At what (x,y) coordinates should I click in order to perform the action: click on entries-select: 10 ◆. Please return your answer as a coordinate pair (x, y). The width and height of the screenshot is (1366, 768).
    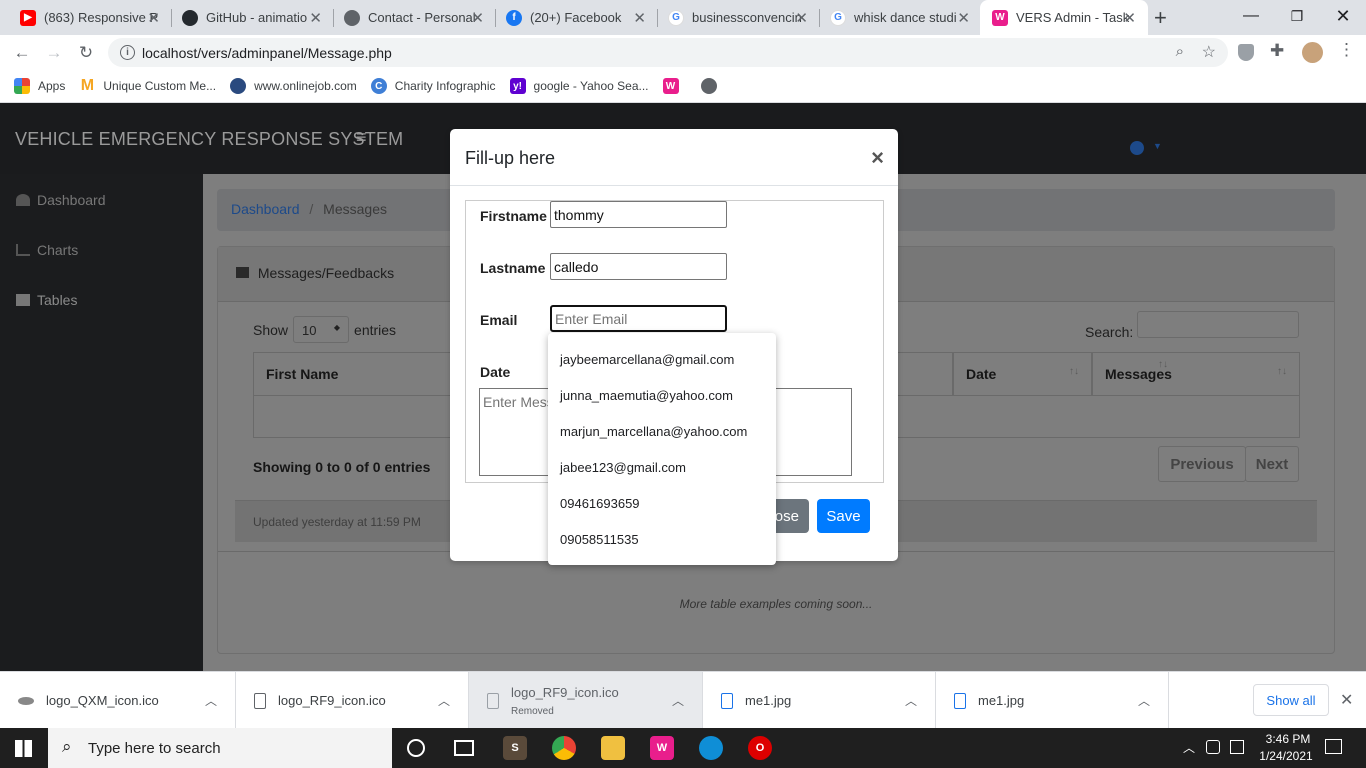
    Looking at the image, I should click on (321, 329).